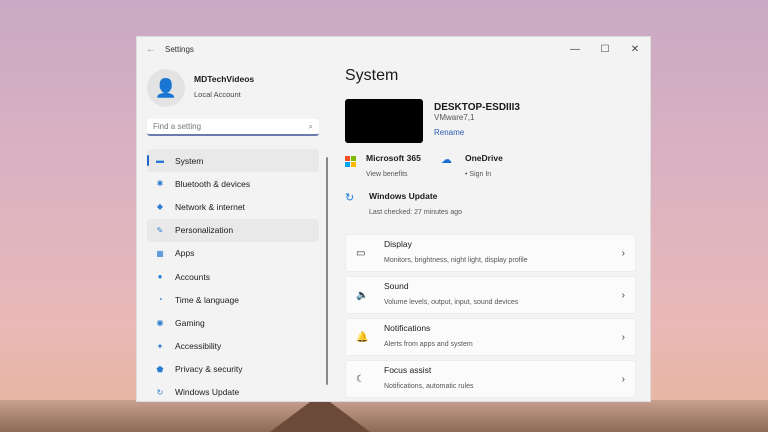  Describe the element at coordinates (160, 161) in the screenshot. I see `nav-icon: ▬` at that location.